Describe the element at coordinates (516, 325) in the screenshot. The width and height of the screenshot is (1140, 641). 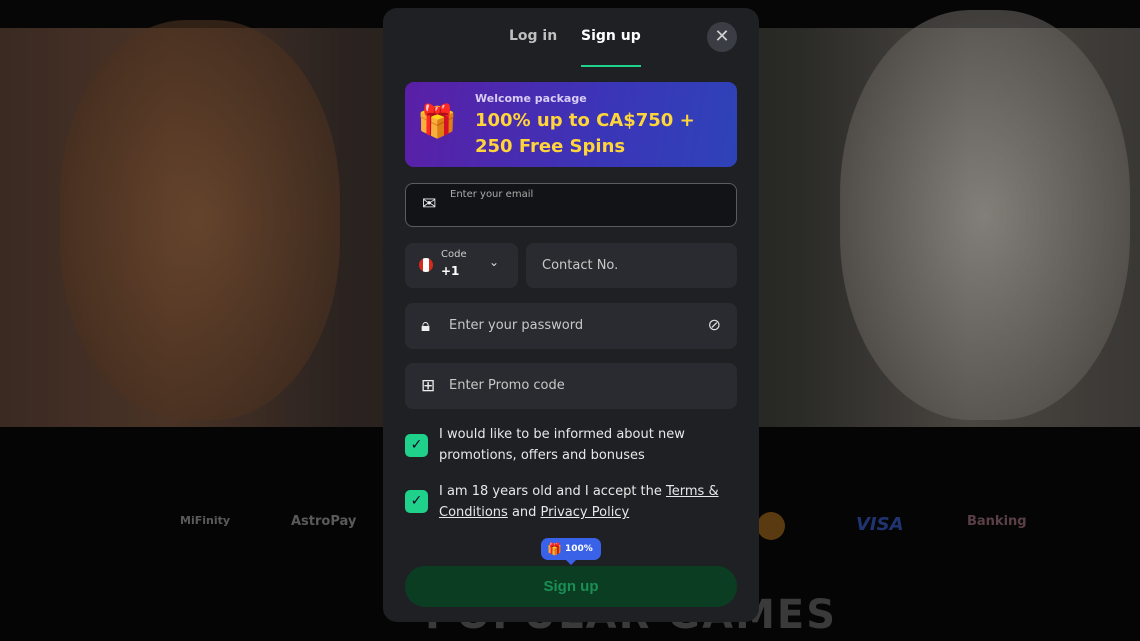
I see `password-placeholder: Enter your password` at that location.